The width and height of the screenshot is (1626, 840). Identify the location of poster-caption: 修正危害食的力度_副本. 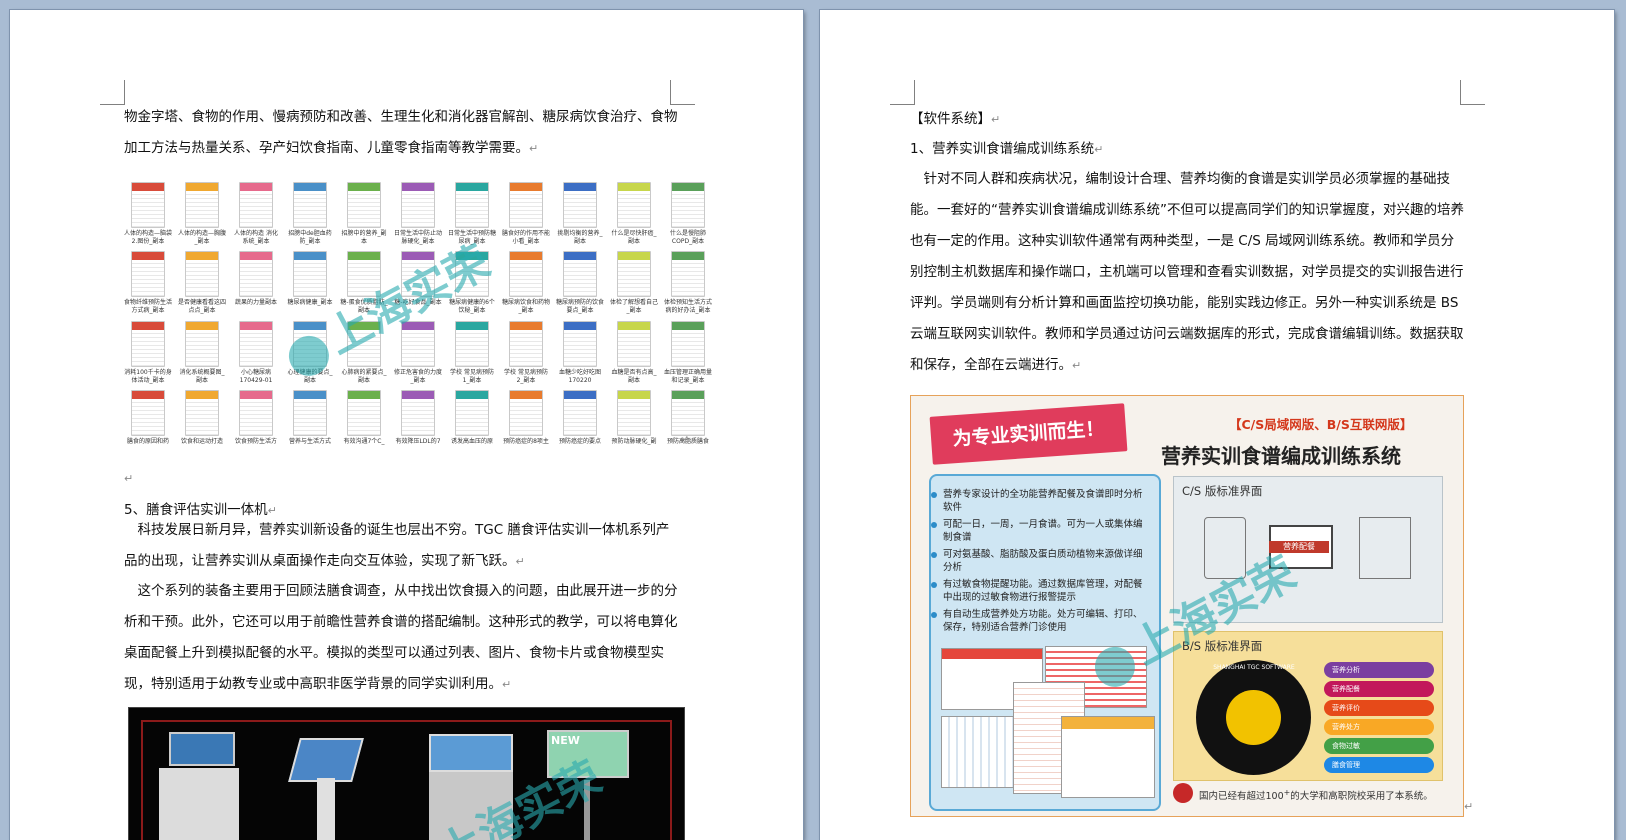
(418, 376).